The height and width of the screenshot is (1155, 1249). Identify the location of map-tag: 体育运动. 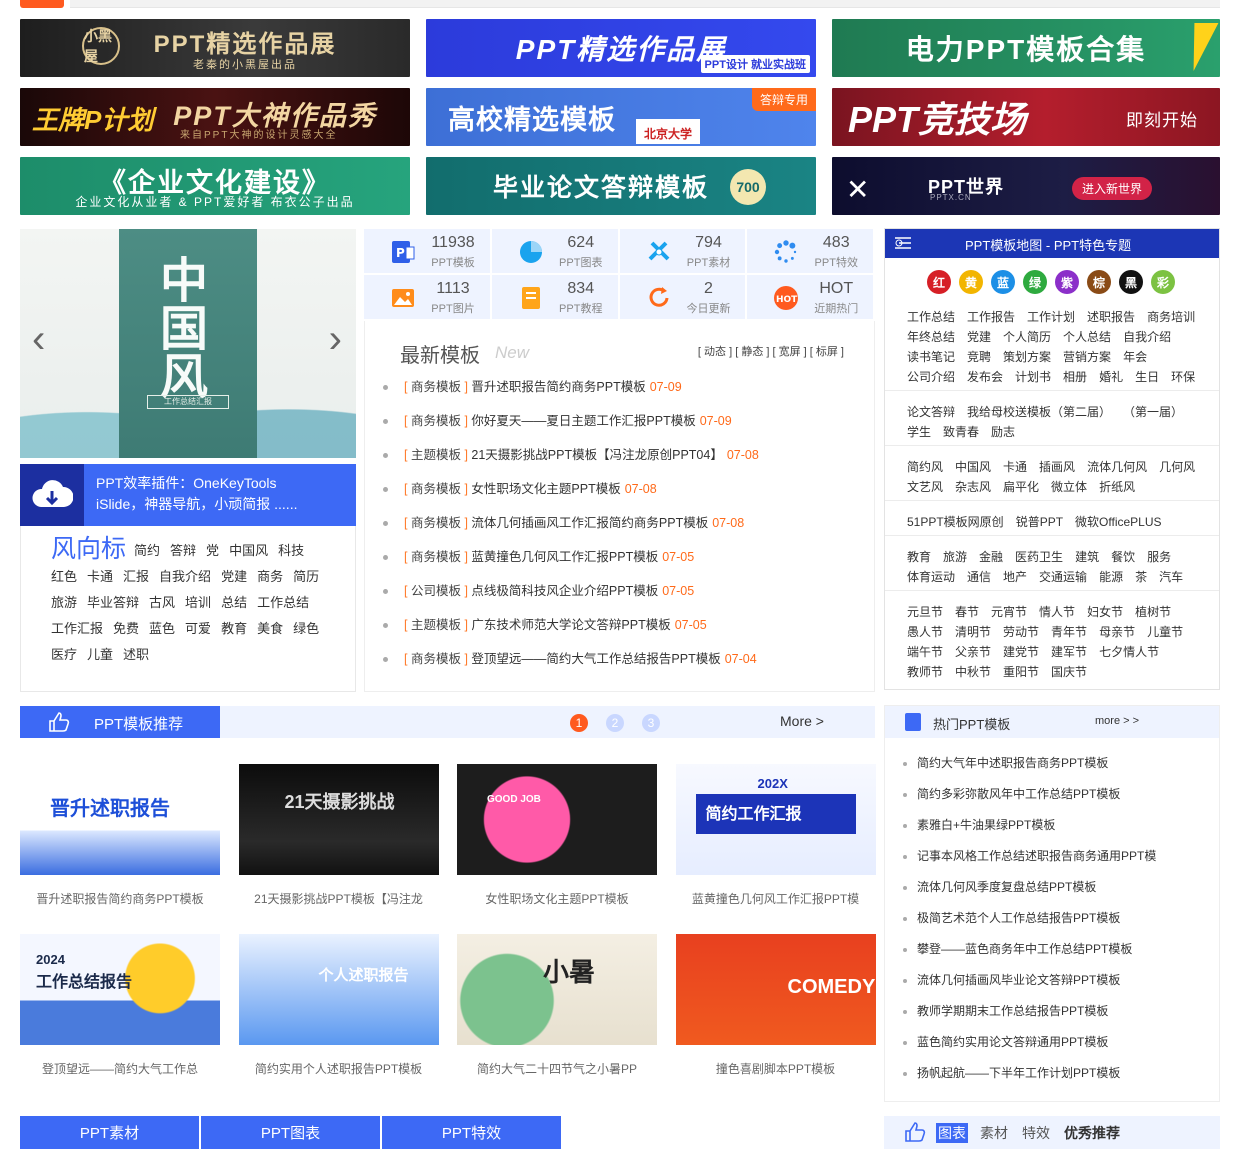
(931, 577).